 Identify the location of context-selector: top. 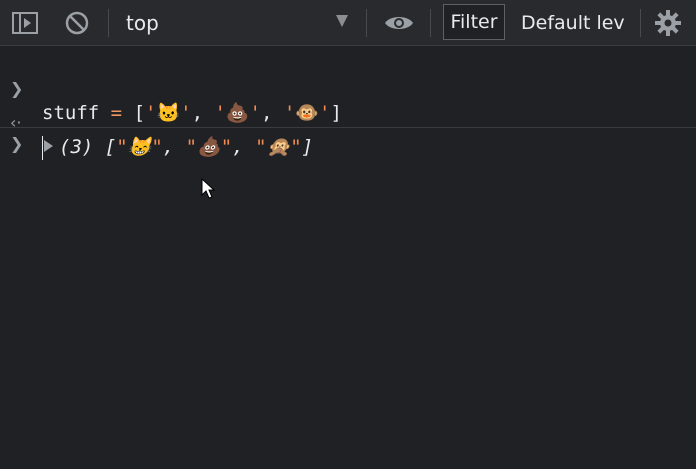
(238, 23).